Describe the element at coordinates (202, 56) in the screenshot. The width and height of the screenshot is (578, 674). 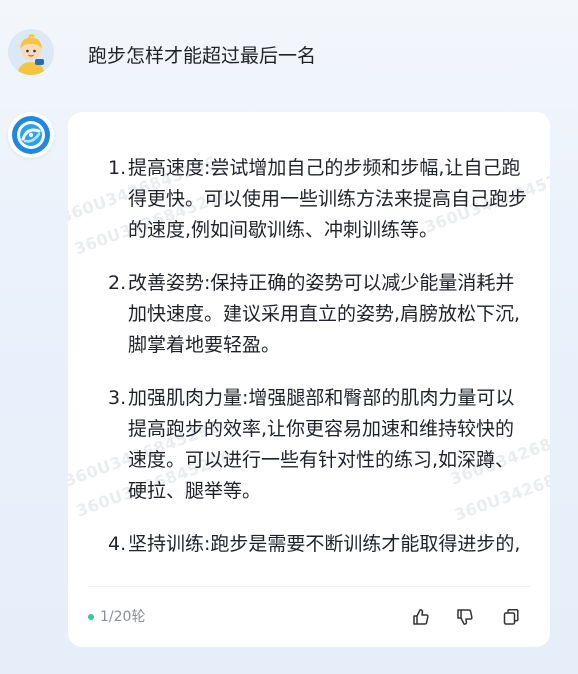
I see `user-question-text: 跑步怎样才能超过最后一名` at that location.